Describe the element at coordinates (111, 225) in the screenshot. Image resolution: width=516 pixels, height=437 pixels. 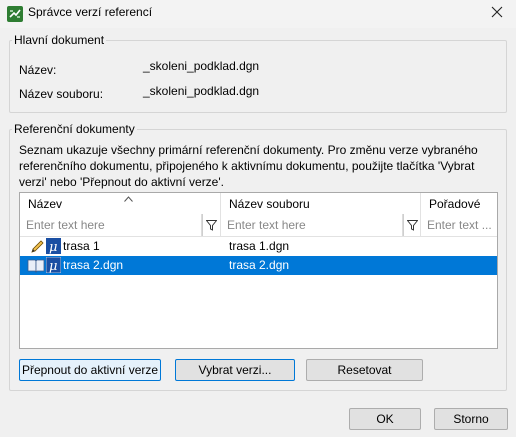
I see `filter-input-name: Enter text here` at that location.